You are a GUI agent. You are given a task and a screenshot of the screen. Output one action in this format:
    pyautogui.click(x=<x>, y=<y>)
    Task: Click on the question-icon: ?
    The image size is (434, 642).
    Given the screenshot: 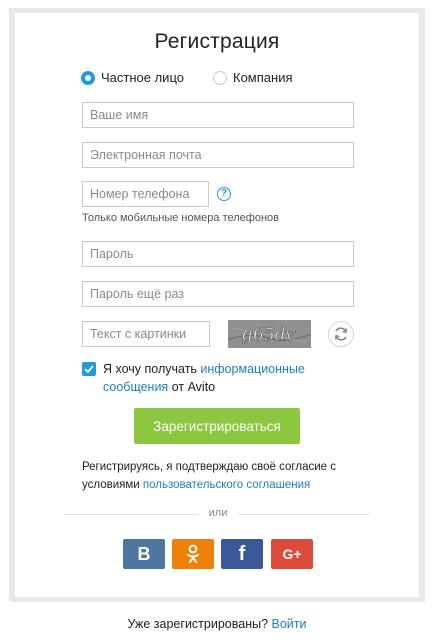 What is the action you would take?
    pyautogui.click(x=224, y=194)
    